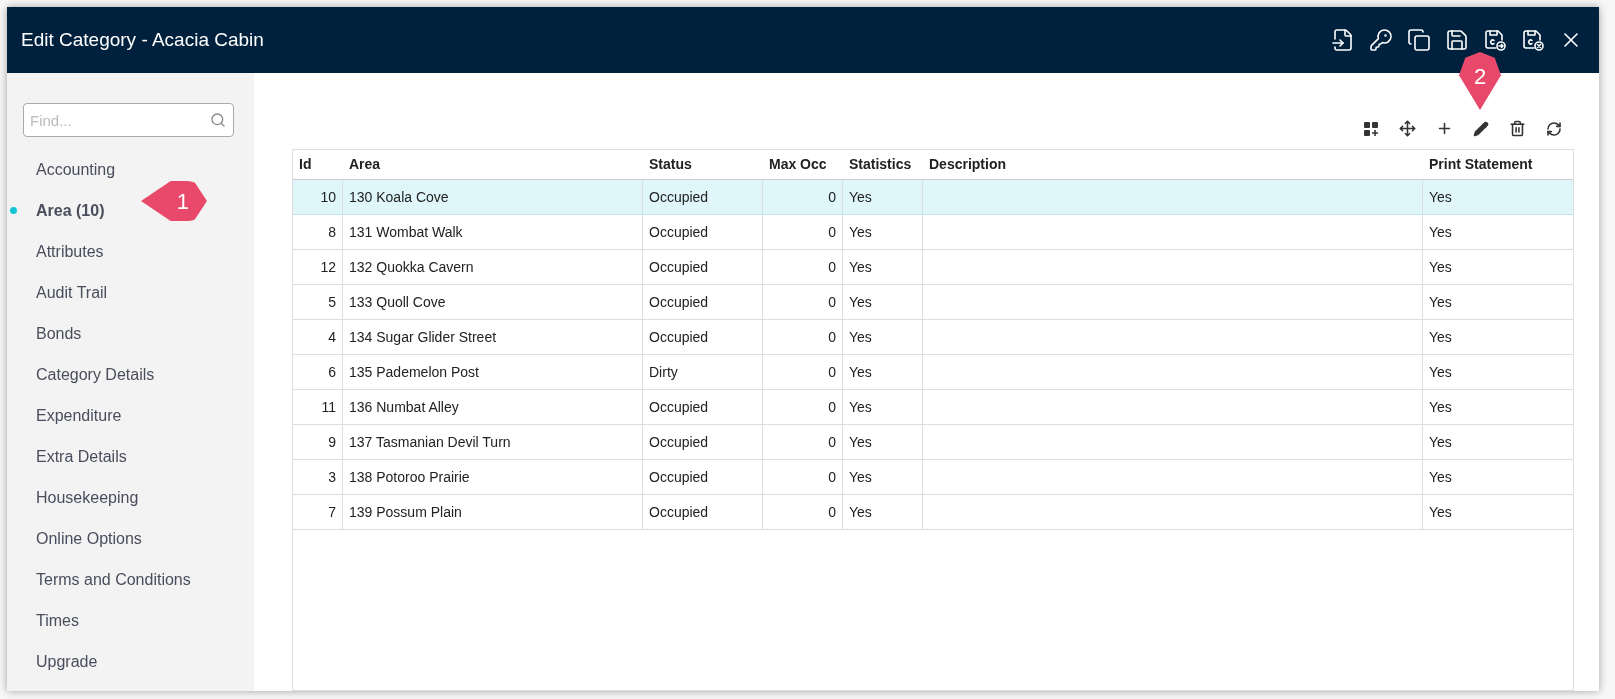 This screenshot has width=1615, height=699. I want to click on sidebar-item: Expenditure, so click(79, 415).